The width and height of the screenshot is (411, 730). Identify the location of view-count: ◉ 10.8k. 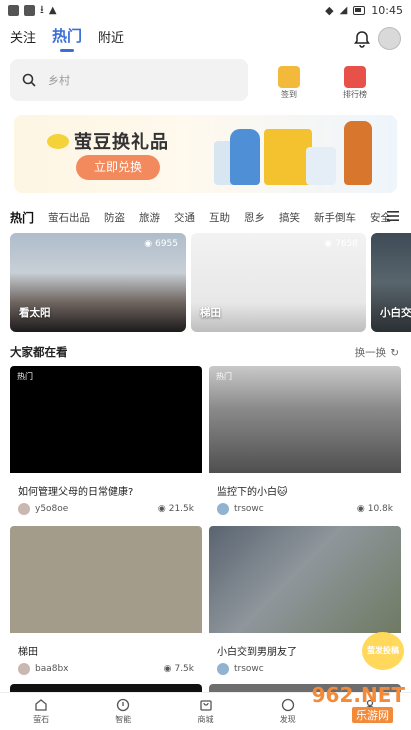
(374, 509).